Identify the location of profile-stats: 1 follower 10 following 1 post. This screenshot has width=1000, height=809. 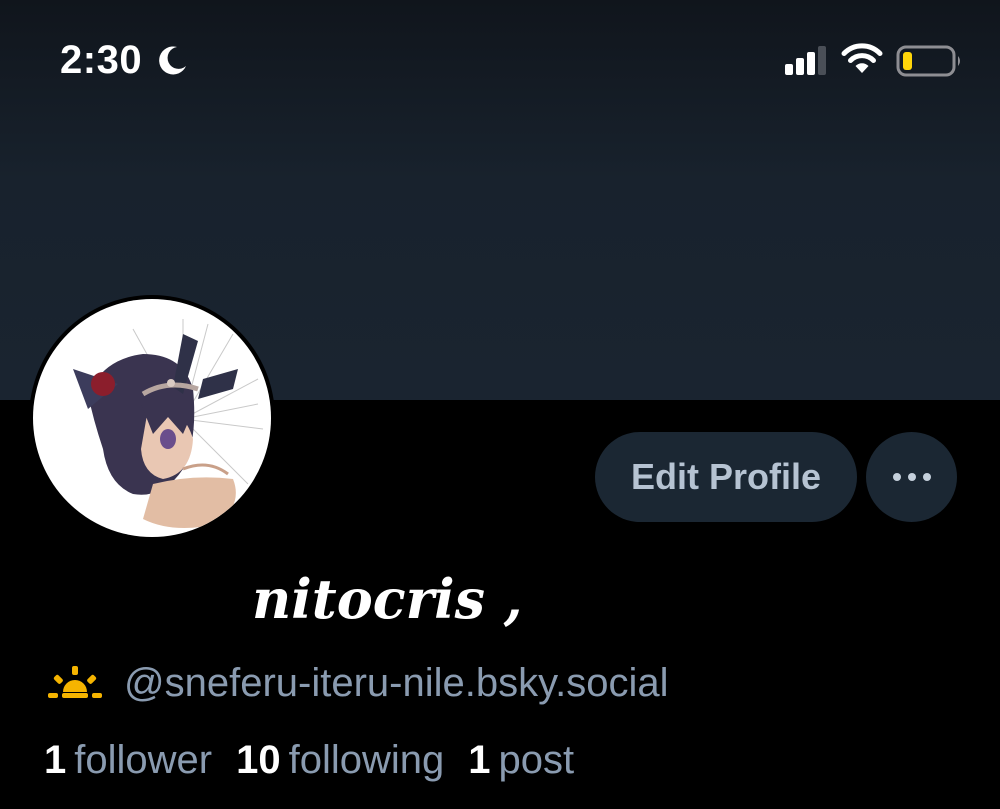
(321, 760).